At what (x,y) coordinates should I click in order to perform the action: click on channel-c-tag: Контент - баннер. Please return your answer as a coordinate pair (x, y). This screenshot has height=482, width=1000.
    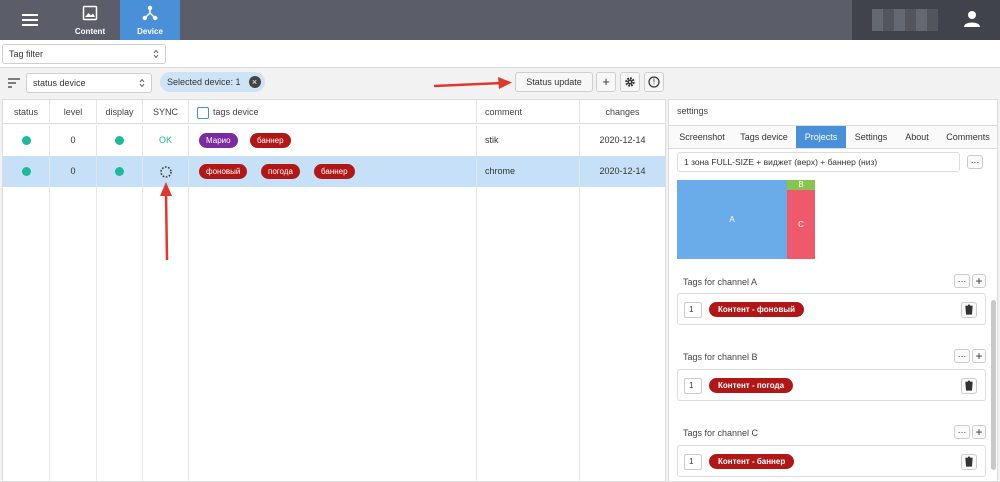
    Looking at the image, I should click on (752, 461).